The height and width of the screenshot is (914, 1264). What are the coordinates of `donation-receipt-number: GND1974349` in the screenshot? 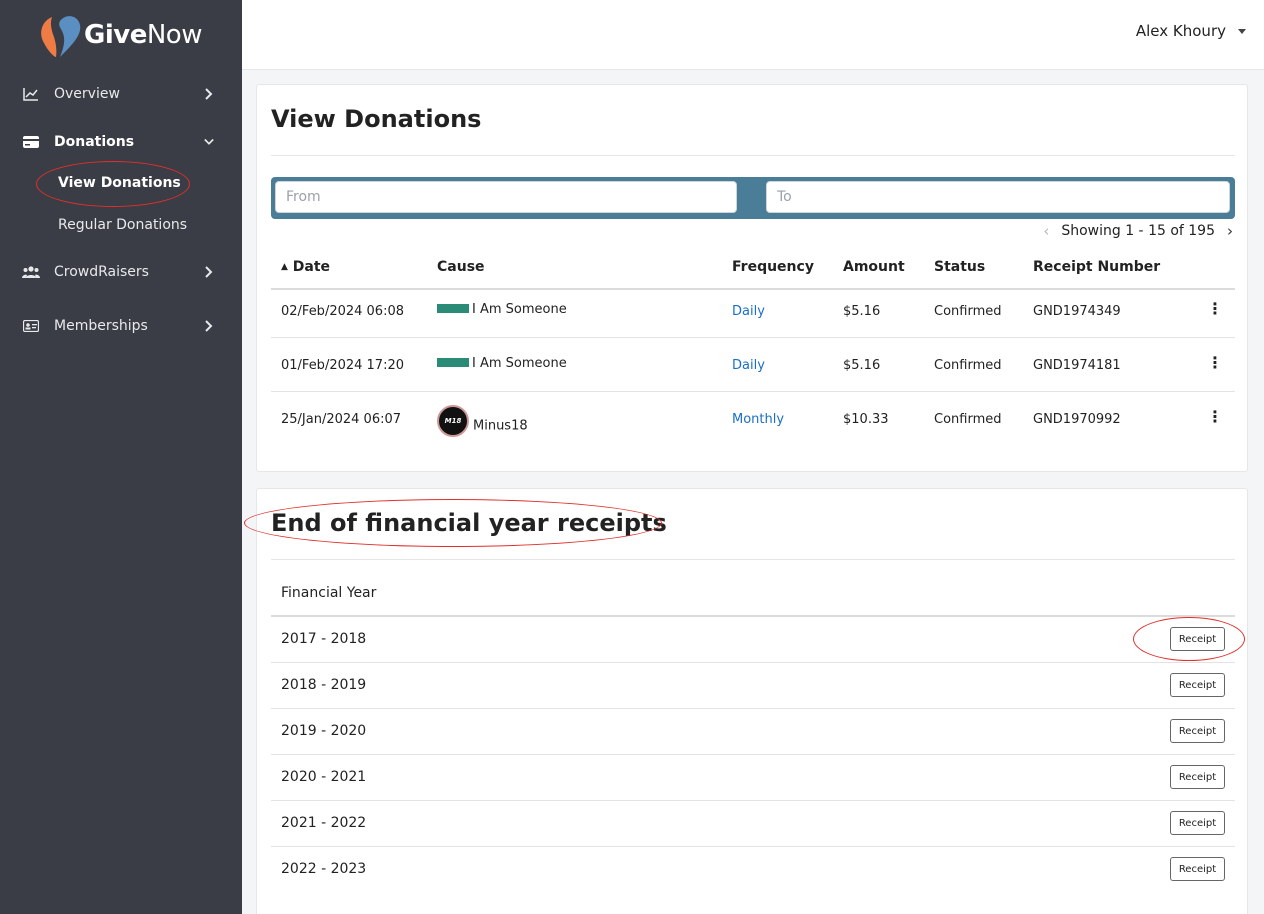 It's located at (1077, 311).